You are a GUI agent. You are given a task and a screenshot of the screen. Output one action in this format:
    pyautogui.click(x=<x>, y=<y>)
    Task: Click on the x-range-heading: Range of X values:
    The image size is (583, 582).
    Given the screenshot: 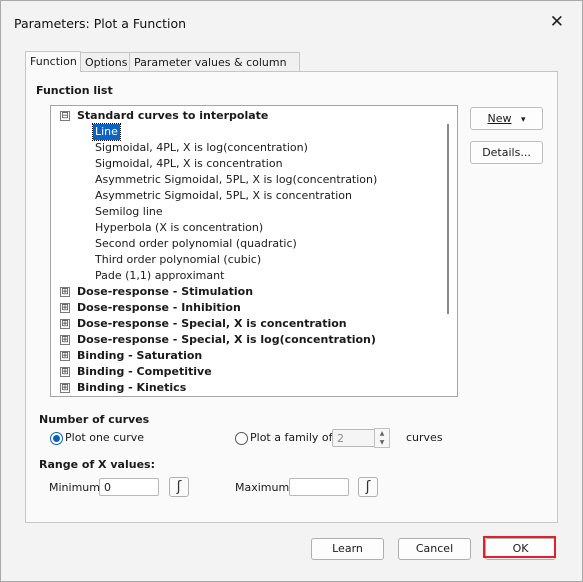 What is the action you would take?
    pyautogui.click(x=97, y=464)
    